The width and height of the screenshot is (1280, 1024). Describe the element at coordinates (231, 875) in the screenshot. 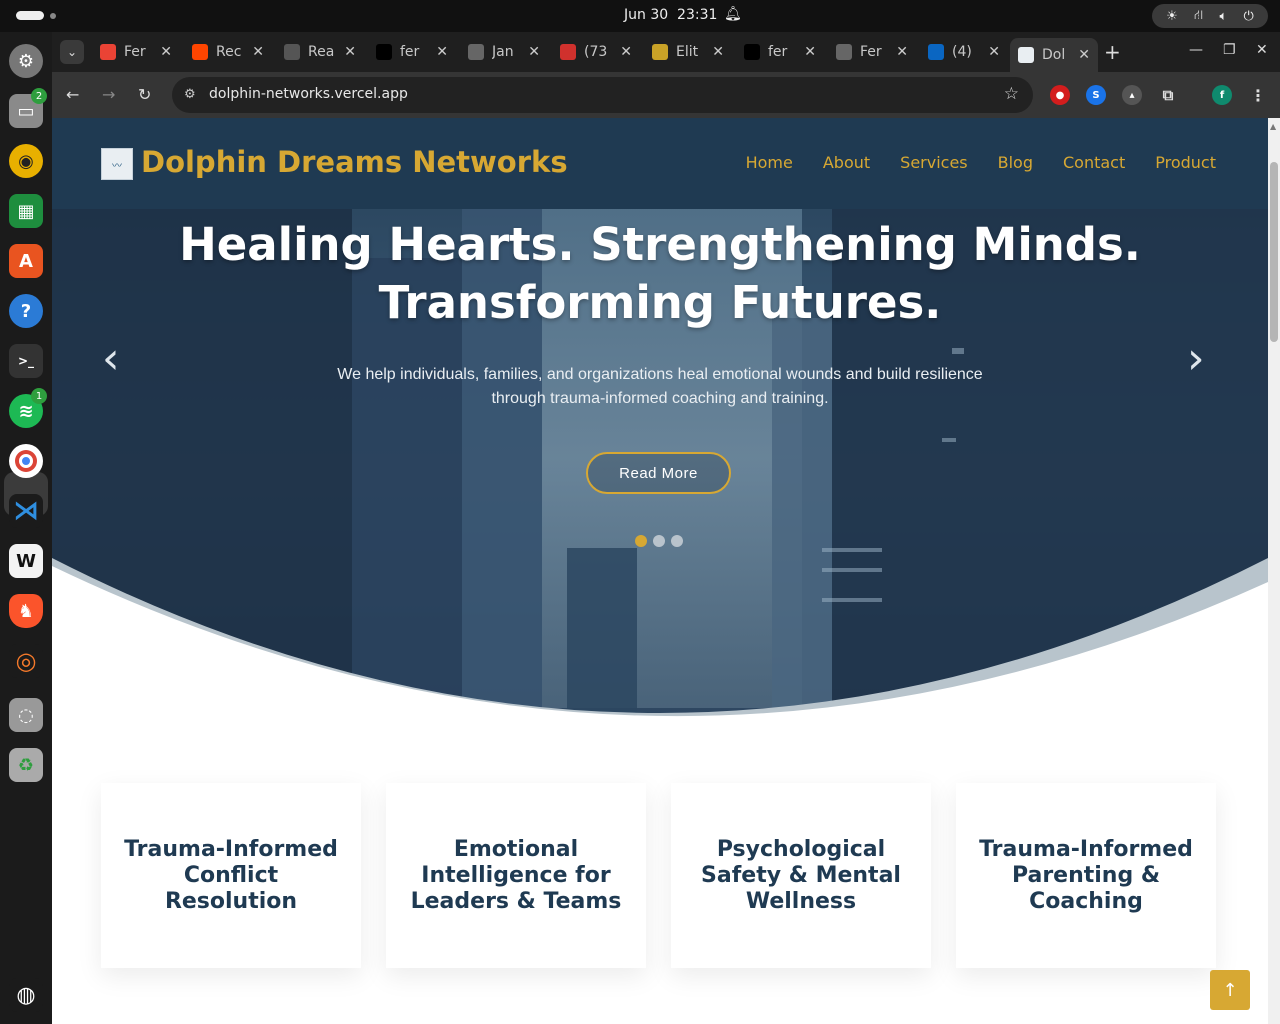

I see `service-card: Trauma-Informed Conflict Resolution` at that location.